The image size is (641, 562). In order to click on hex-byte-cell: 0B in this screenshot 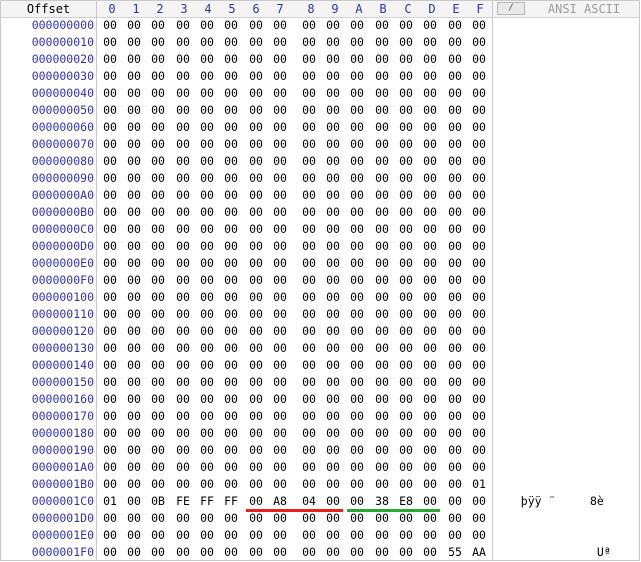, I will do `click(158, 501)`.